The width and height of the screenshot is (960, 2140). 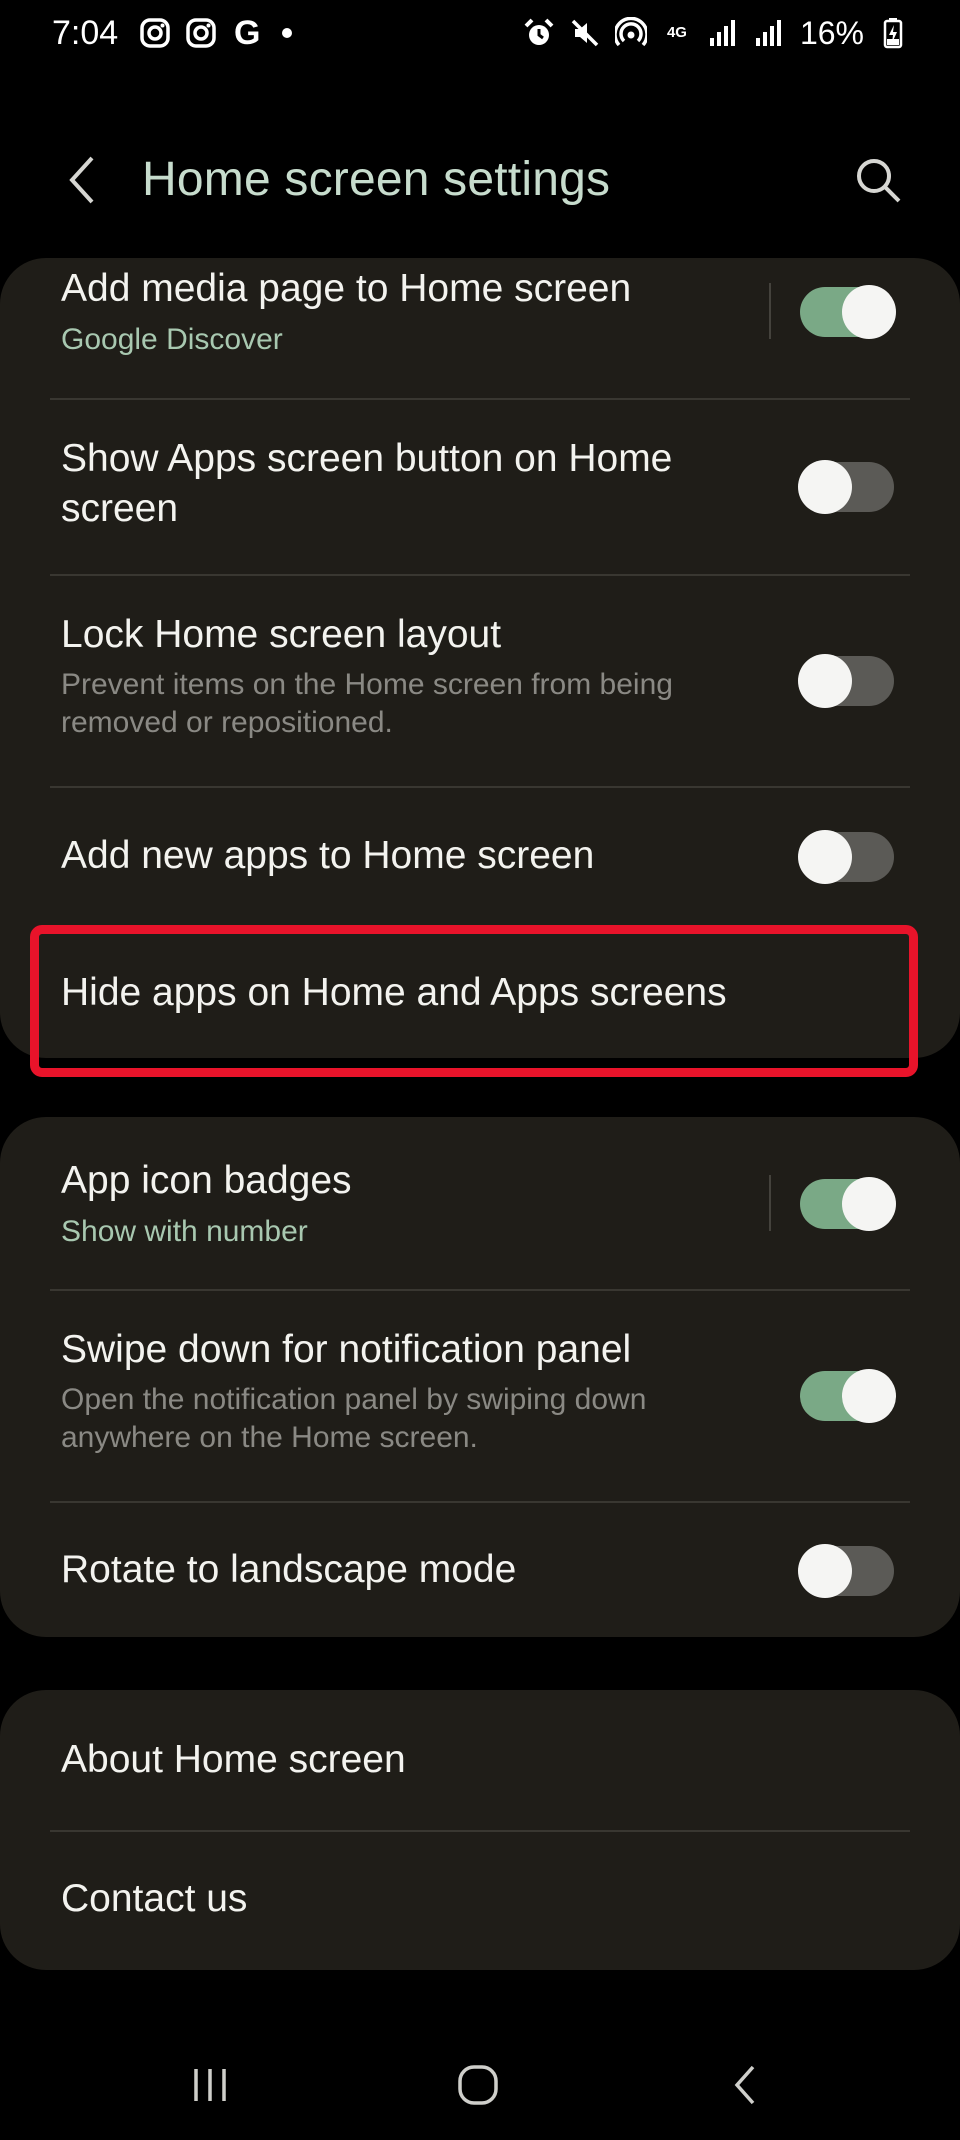 I want to click on back-button, so click(x=82, y=180).